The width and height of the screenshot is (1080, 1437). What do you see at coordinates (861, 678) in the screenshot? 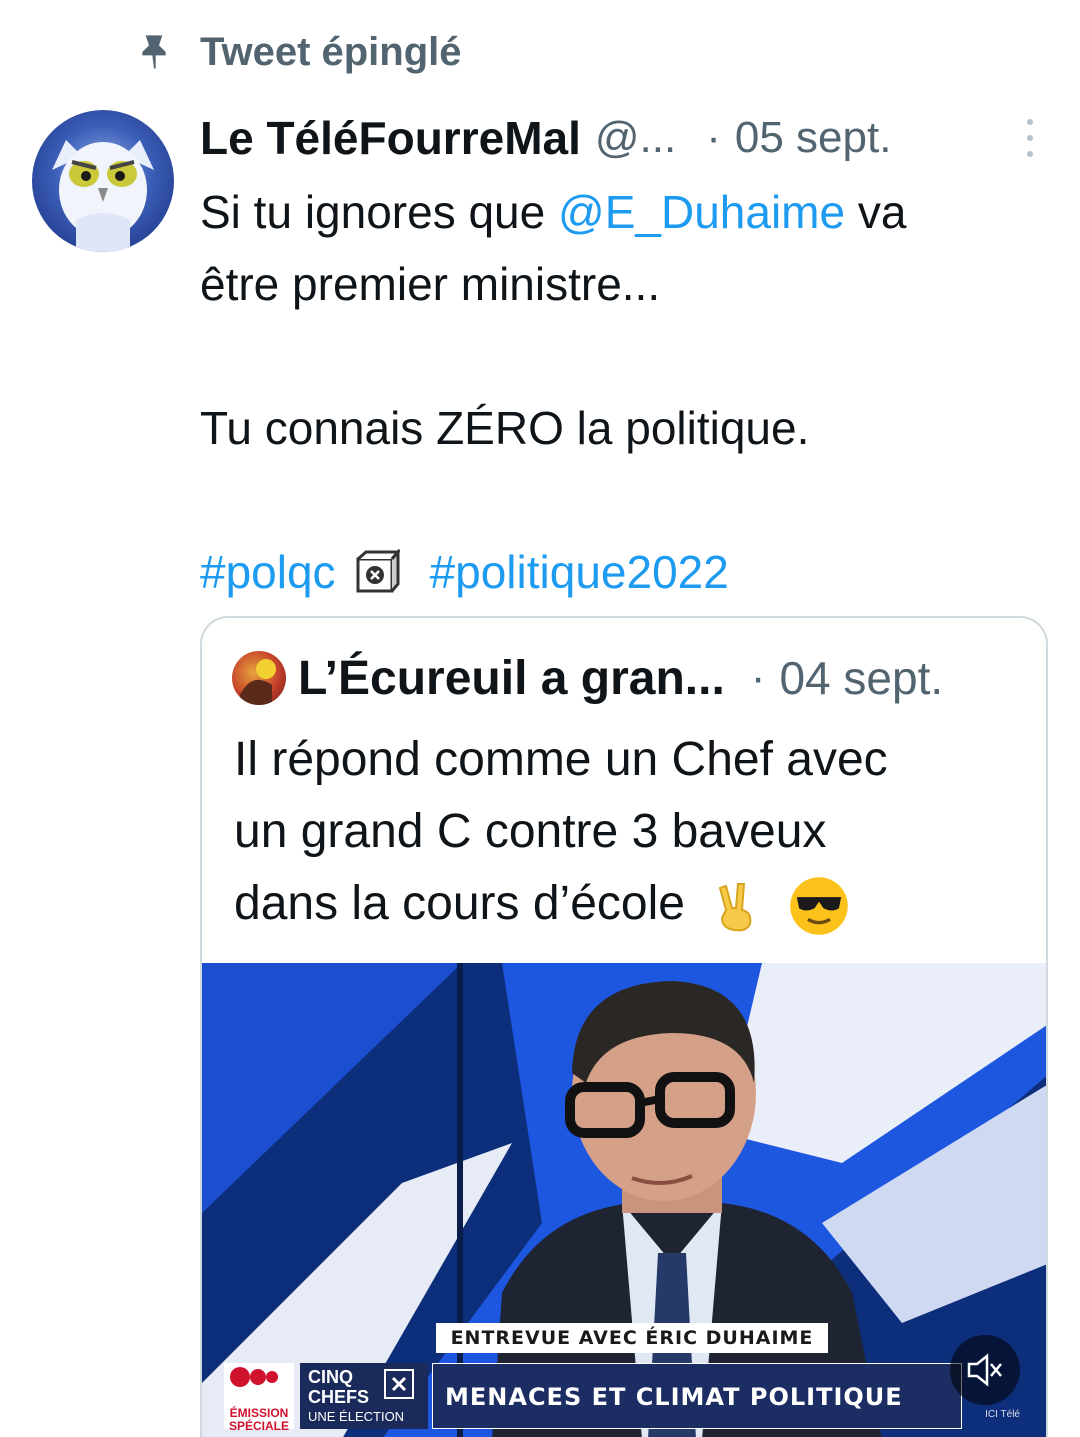
I see `quote-date: 04 sept.` at bounding box center [861, 678].